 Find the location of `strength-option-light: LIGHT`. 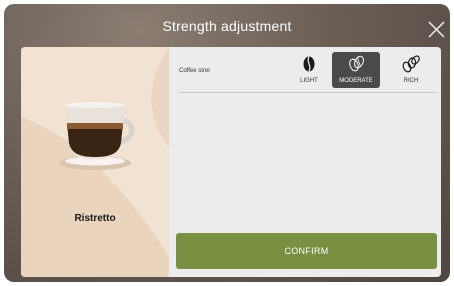

strength-option-light: LIGHT is located at coordinates (309, 70).